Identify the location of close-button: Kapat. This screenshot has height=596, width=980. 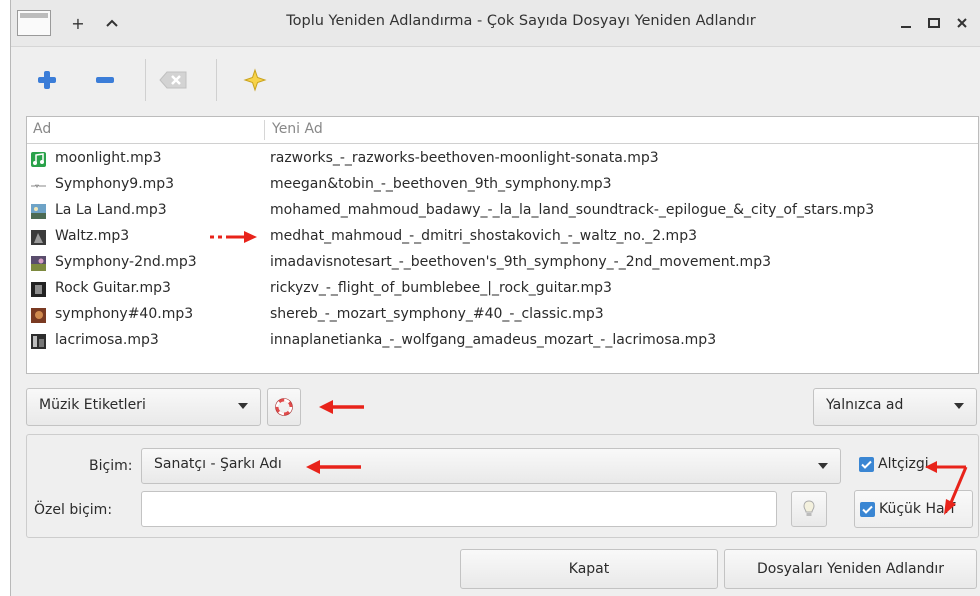
(589, 569).